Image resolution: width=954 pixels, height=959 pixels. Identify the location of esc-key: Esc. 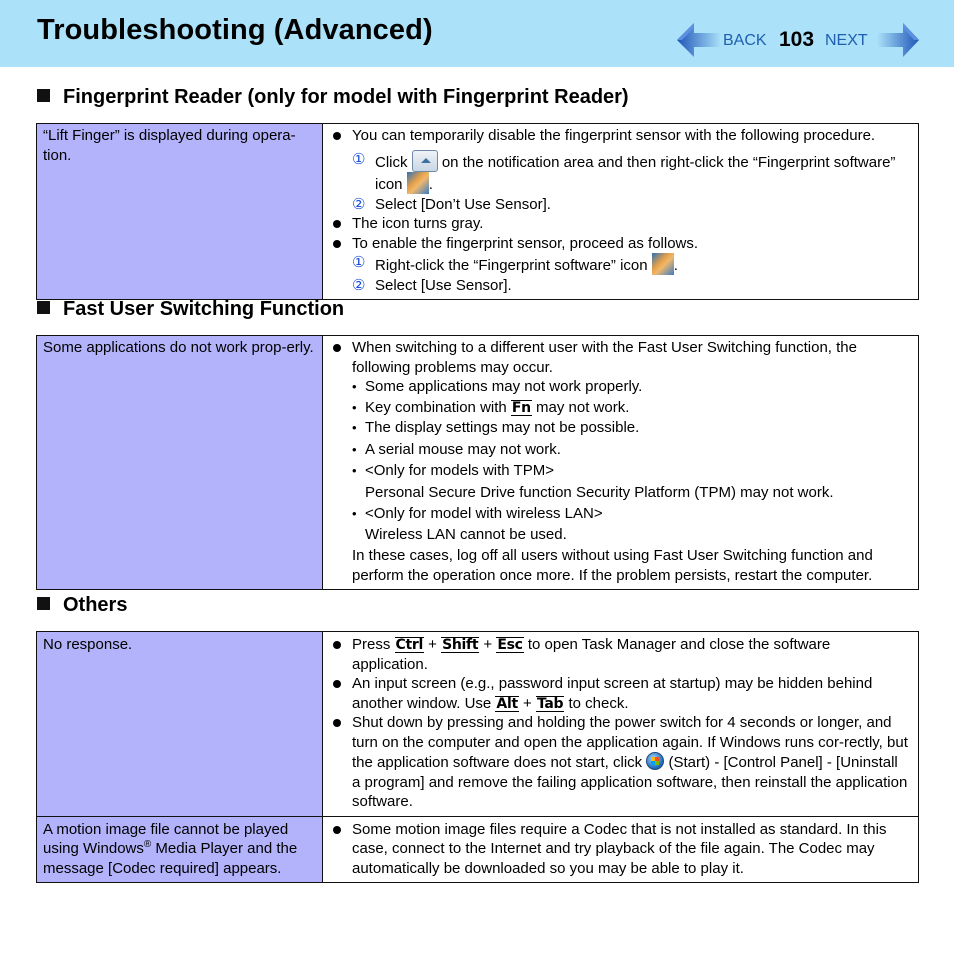
(510, 645).